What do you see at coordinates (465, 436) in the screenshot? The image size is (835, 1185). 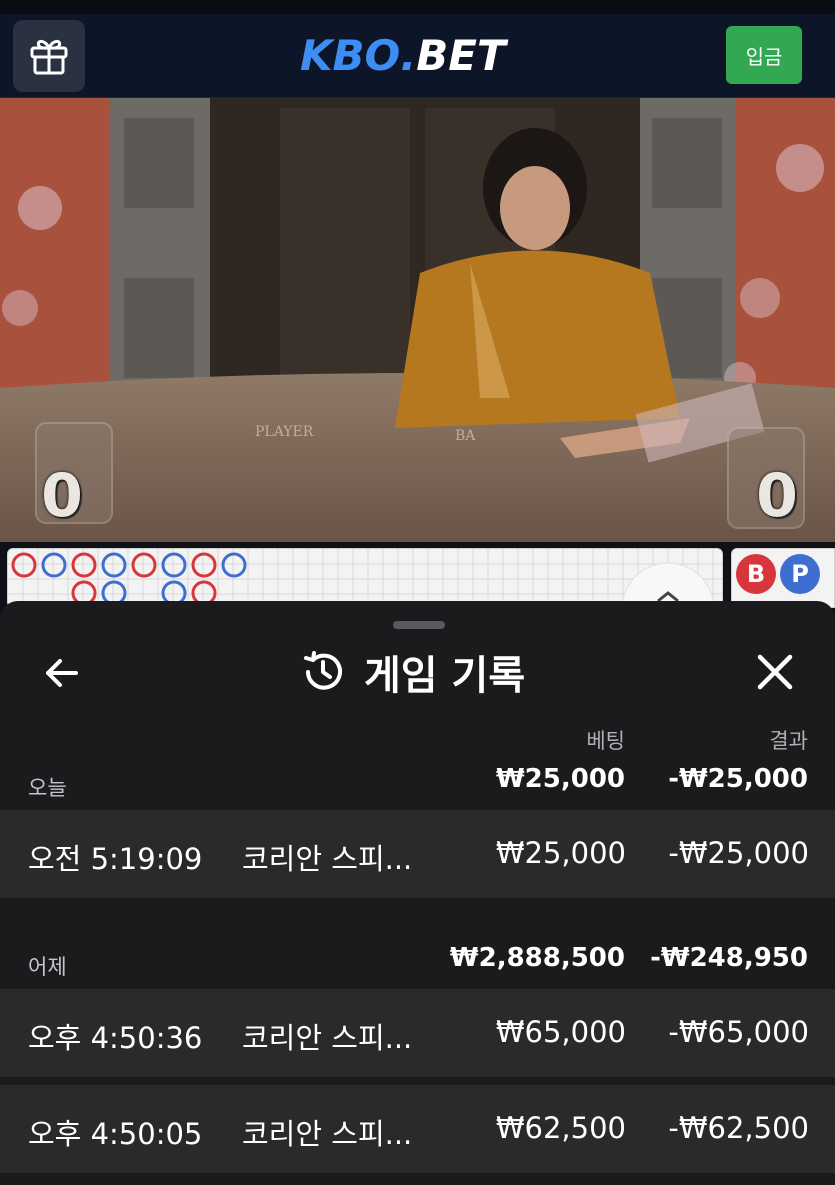 I see `table-banker-label: BA` at bounding box center [465, 436].